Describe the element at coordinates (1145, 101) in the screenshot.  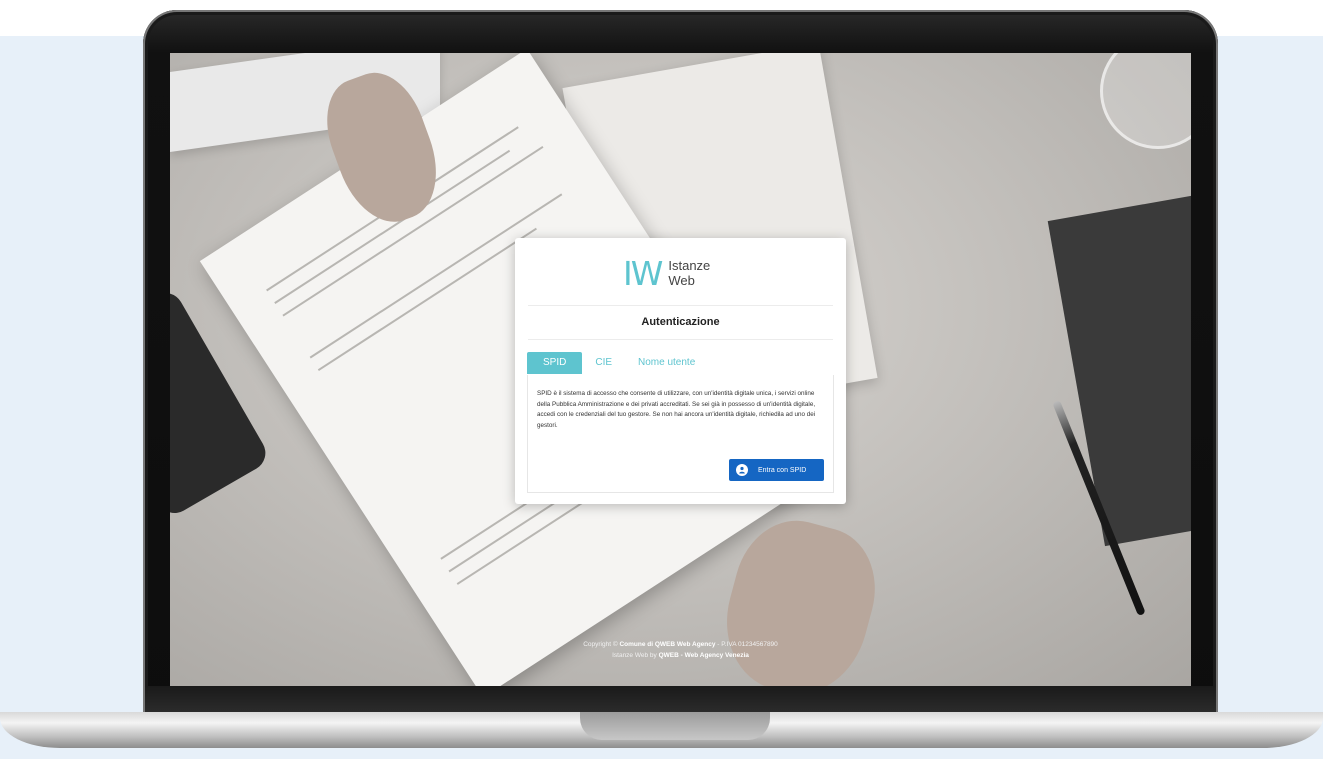
I see `glass-photo` at that location.